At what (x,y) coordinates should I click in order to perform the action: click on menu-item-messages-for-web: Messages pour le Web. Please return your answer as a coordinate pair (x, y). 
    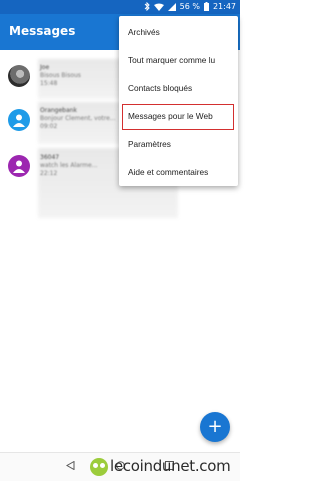
    Looking at the image, I should click on (178, 116).